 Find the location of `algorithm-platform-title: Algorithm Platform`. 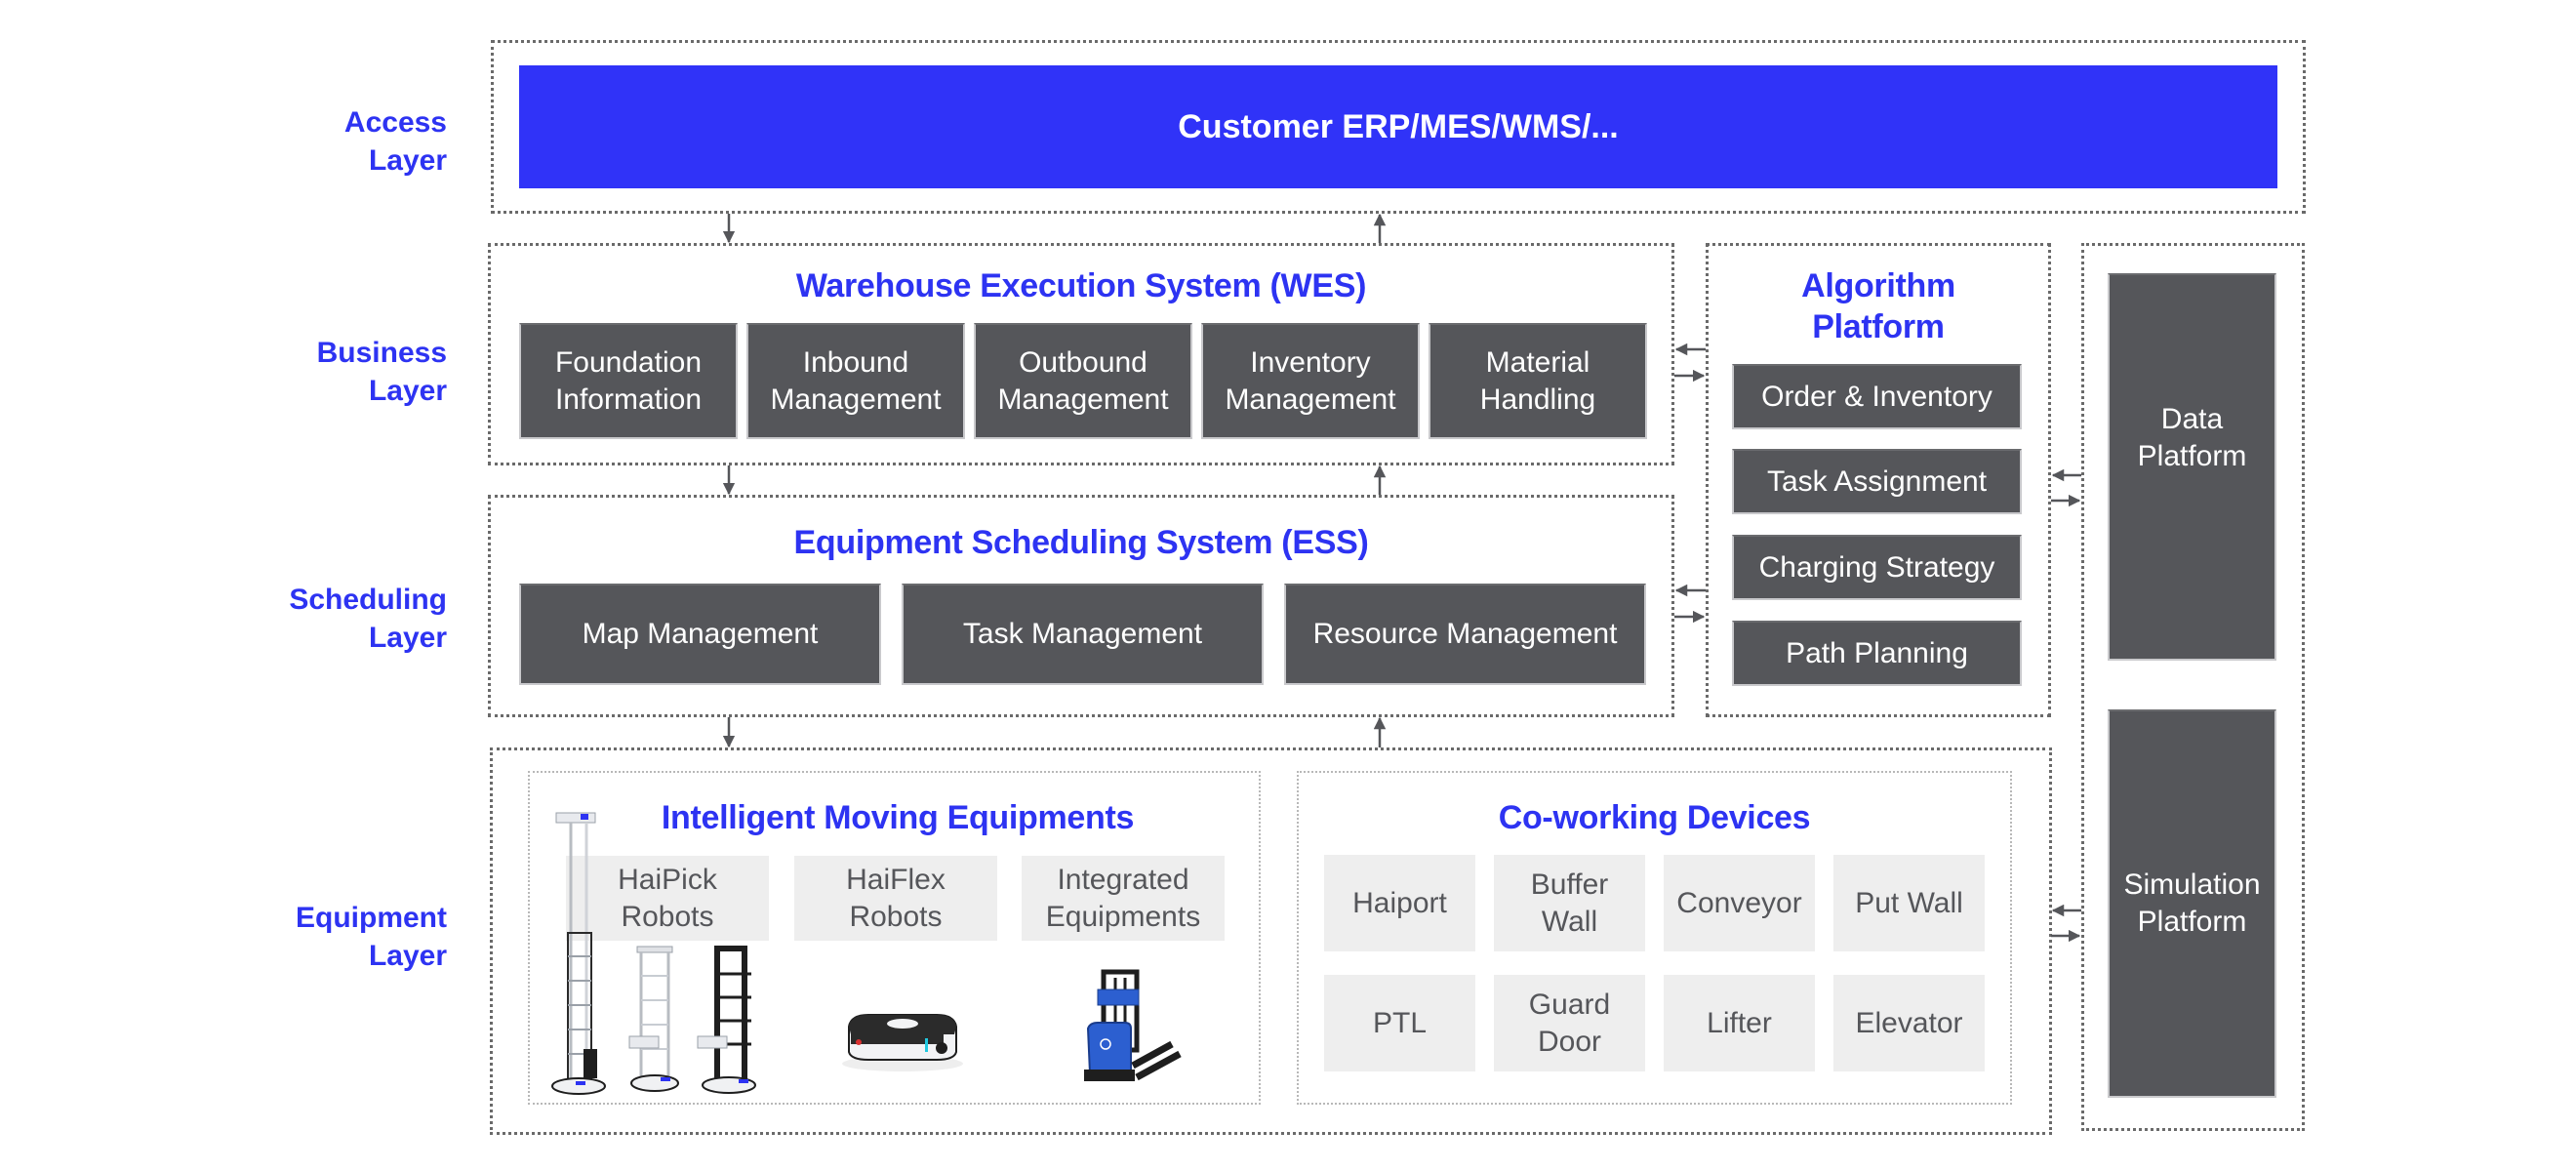

algorithm-platform-title: Algorithm Platform is located at coordinates (1878, 306).